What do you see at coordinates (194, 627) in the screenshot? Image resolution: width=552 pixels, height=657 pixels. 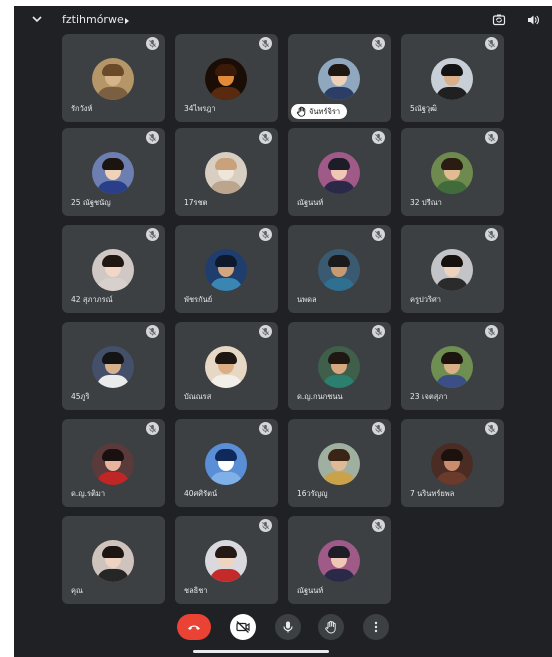 I see `leave-call-button` at bounding box center [194, 627].